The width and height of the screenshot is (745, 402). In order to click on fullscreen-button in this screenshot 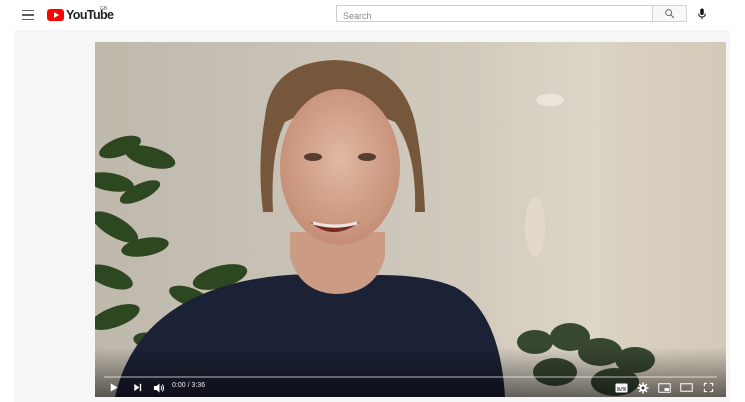, I will do `click(708, 387)`.